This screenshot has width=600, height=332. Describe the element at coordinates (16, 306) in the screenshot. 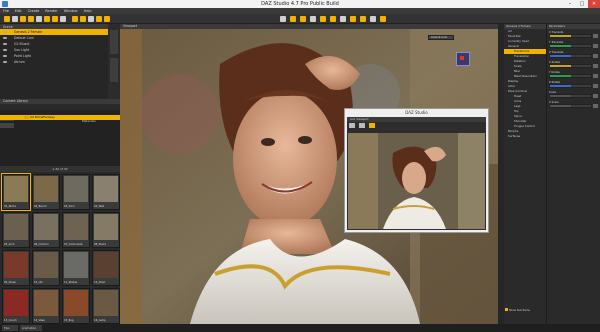

I see `content-thumbnail: 13_Couch` at that location.